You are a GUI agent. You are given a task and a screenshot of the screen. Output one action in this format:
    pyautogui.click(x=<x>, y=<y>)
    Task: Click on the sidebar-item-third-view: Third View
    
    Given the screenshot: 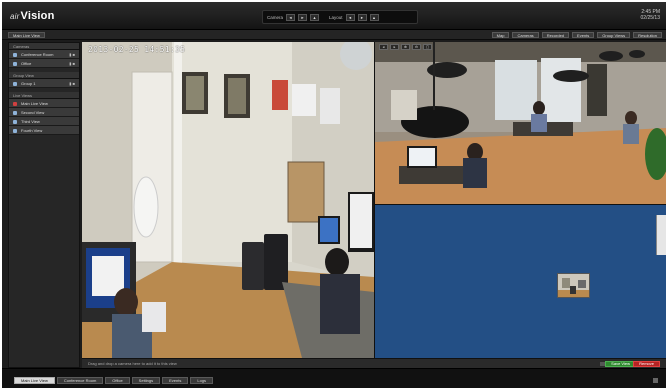 What is the action you would take?
    pyautogui.click(x=44, y=121)
    